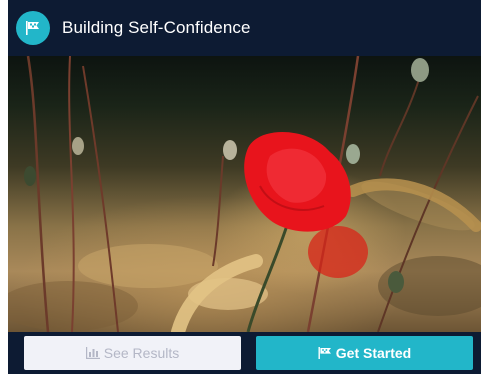 The height and width of the screenshot is (374, 481). What do you see at coordinates (141, 353) in the screenshot?
I see `see-results-label: See Results` at bounding box center [141, 353].